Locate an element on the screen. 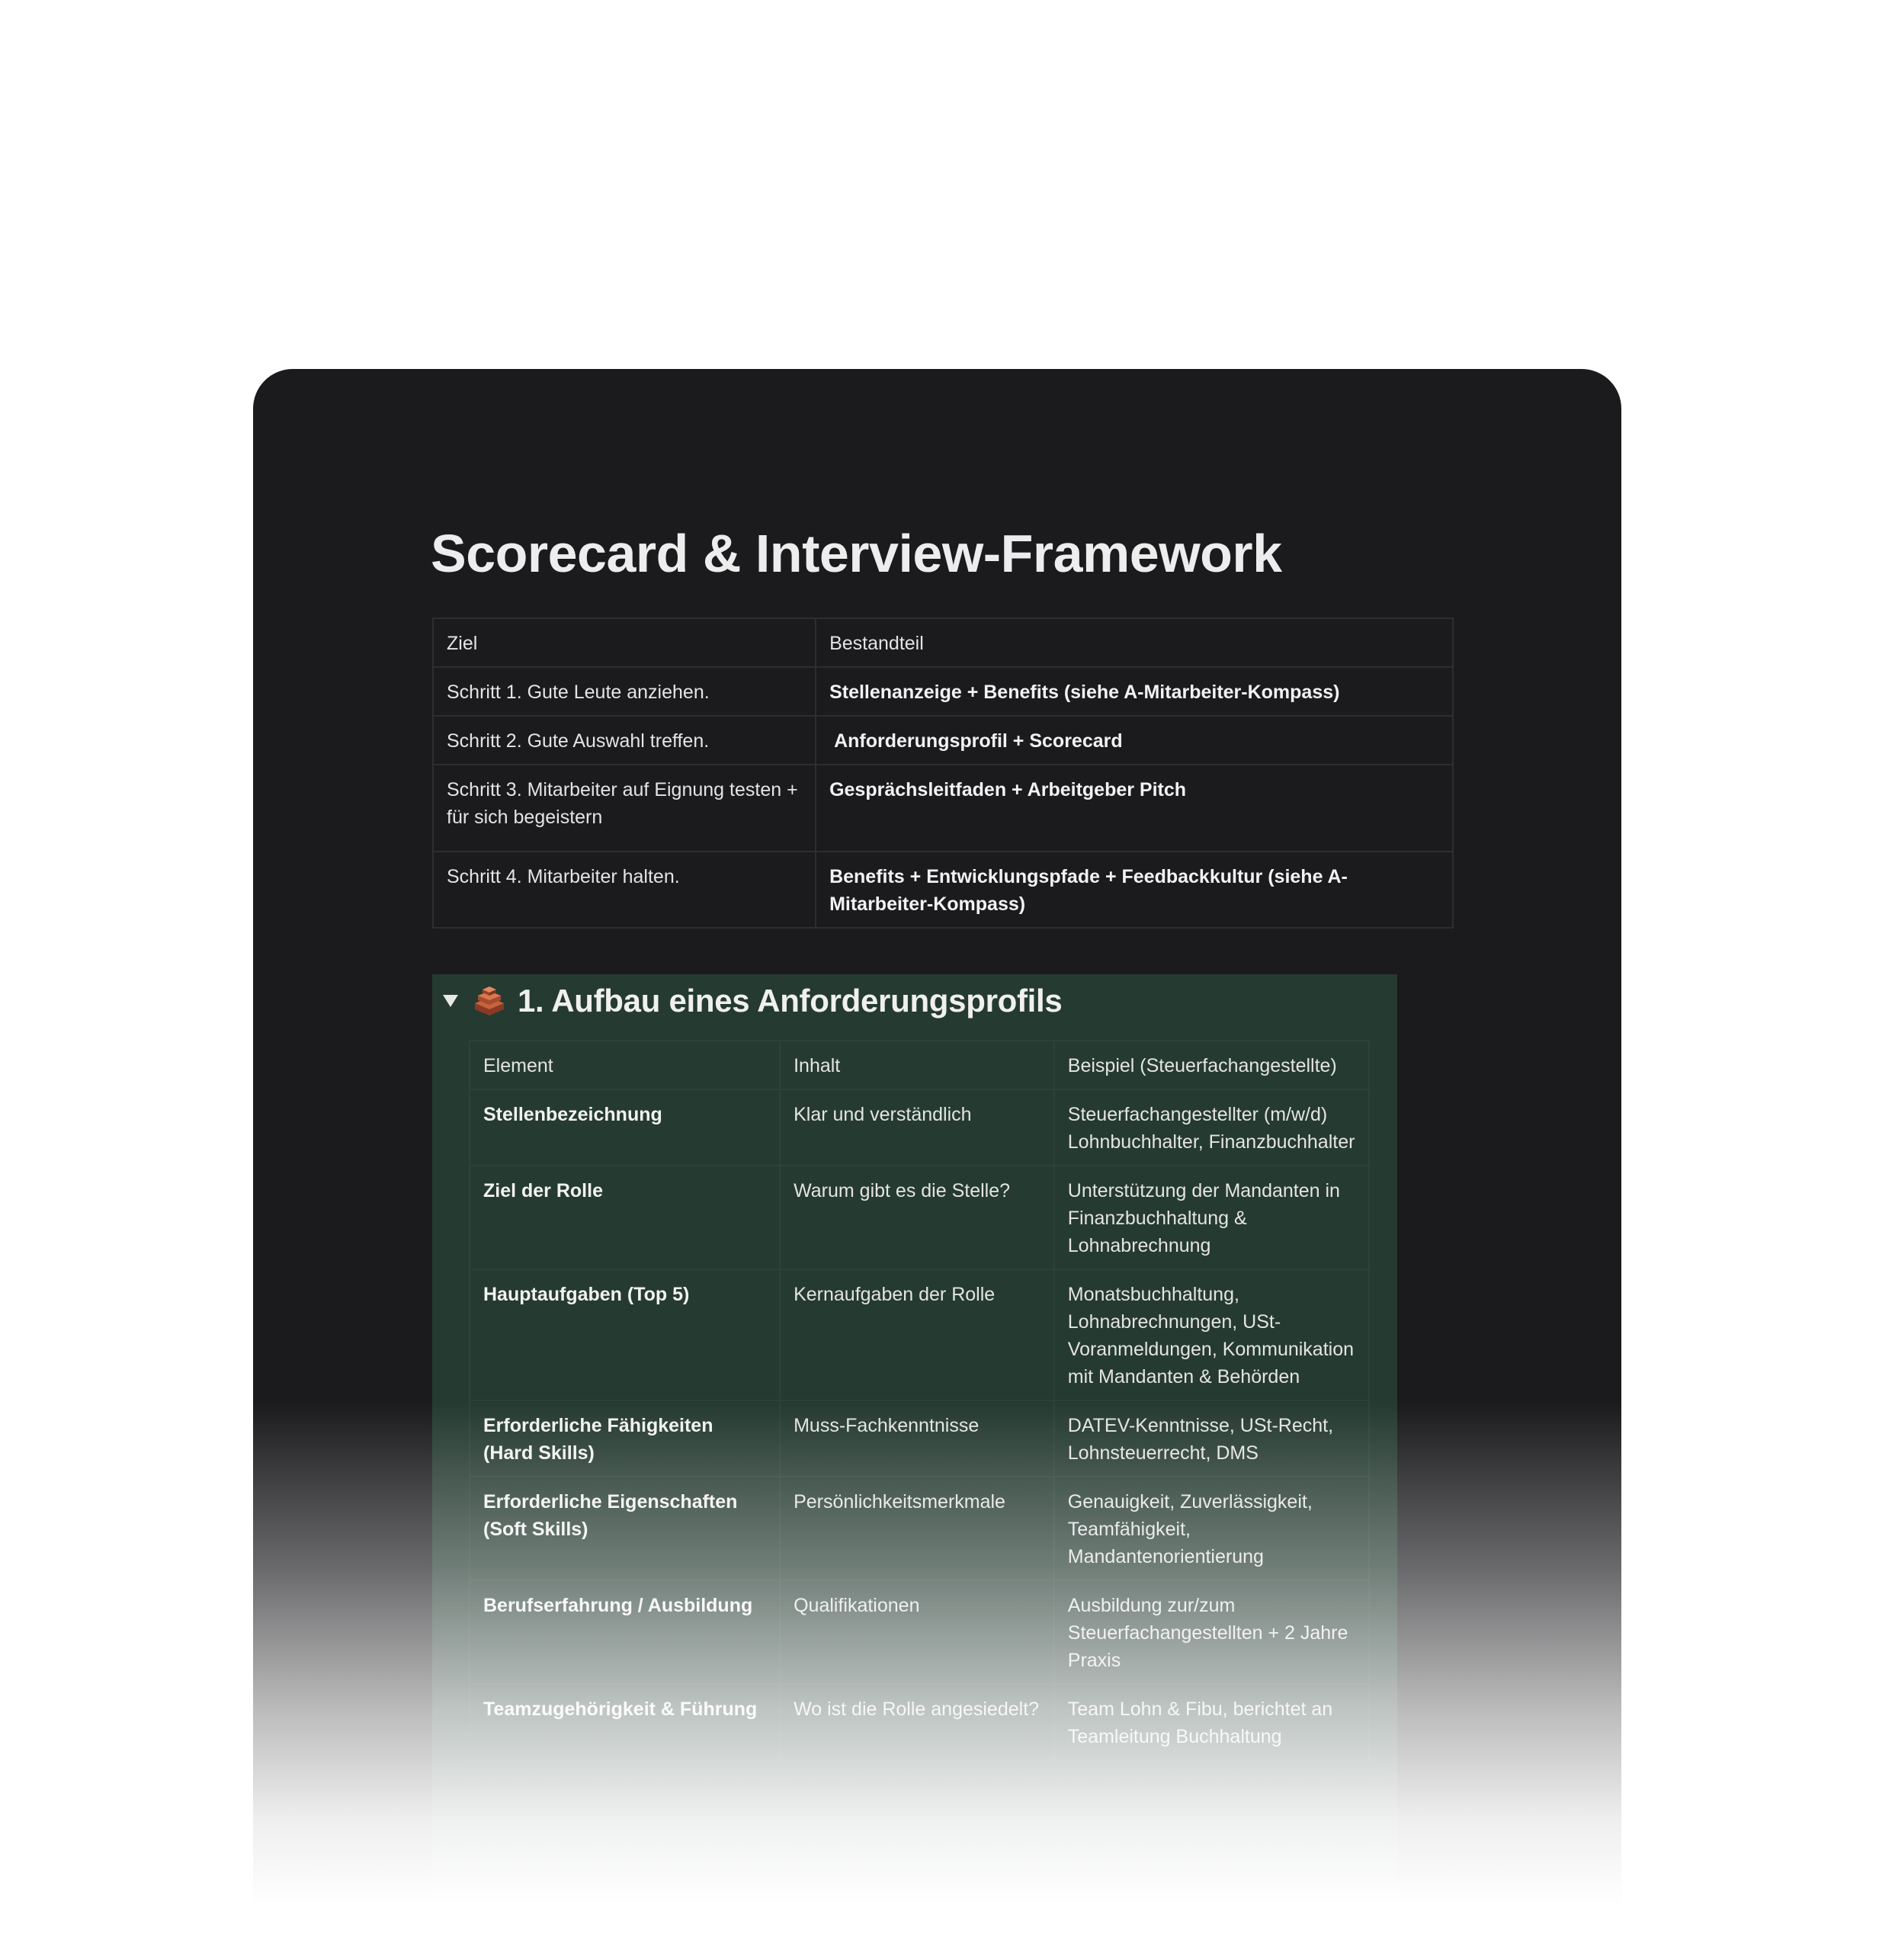  table-cell-inhalt: Klar und verständlich is located at coordinates (917, 1127).